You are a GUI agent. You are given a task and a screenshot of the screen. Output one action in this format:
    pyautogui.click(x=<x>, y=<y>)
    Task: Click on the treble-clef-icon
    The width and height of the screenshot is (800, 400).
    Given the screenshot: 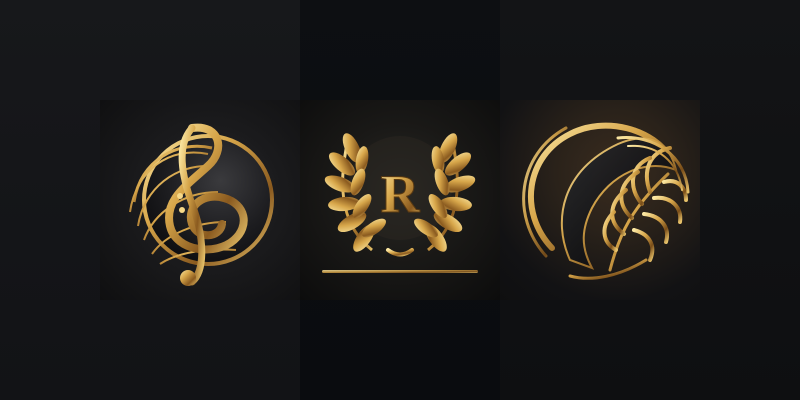 What is the action you would take?
    pyautogui.click(x=201, y=204)
    